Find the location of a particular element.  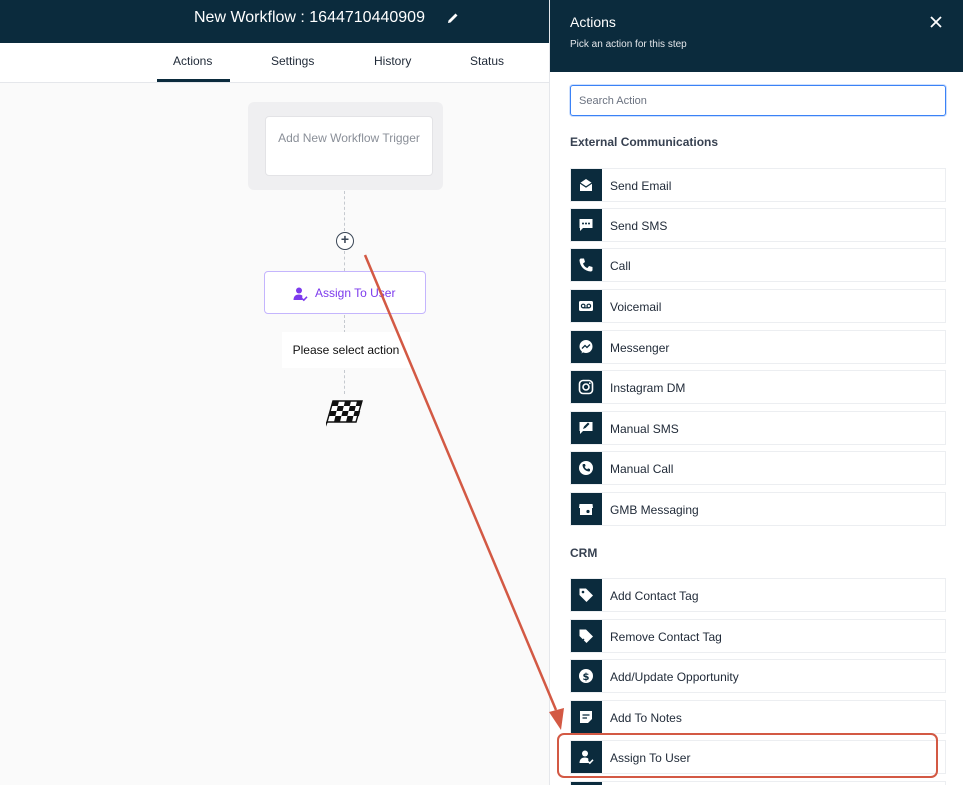

dollar-icon: $ is located at coordinates (586, 676).